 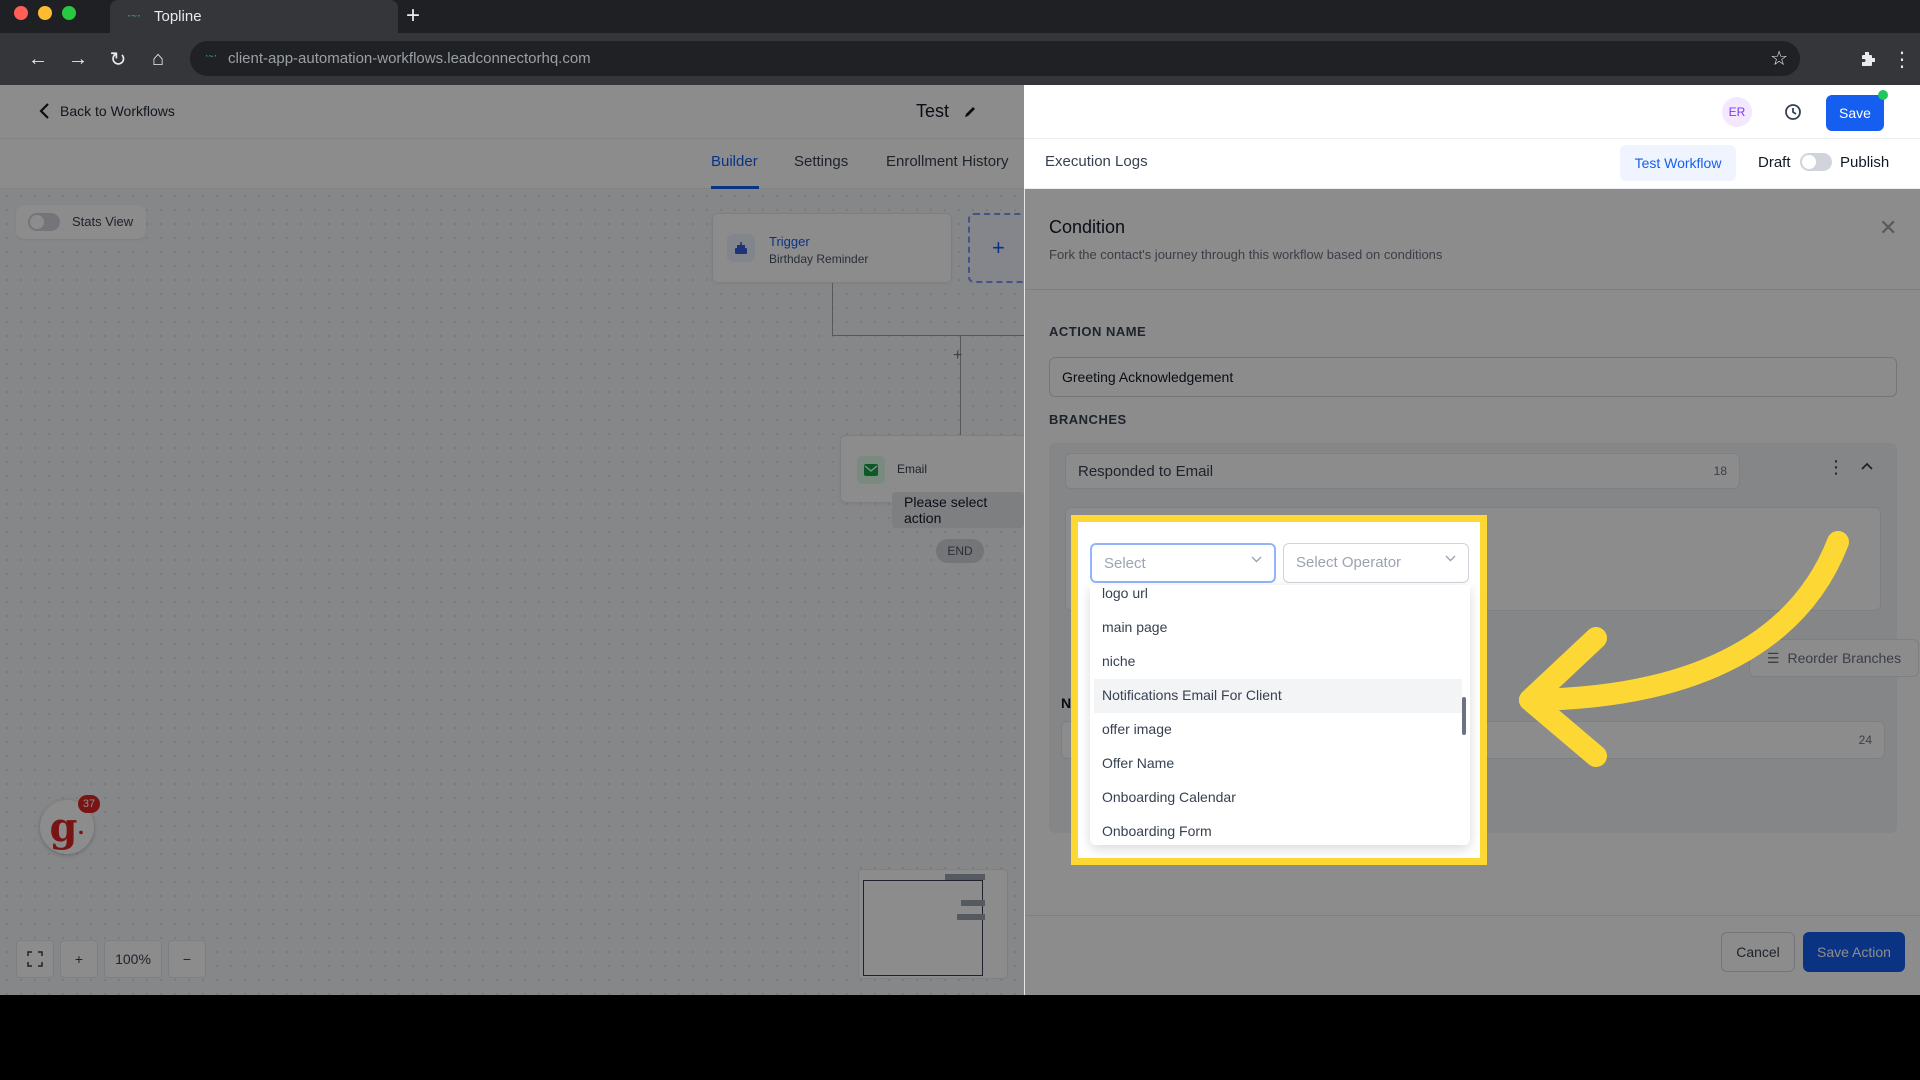 What do you see at coordinates (1779, 58) in the screenshot?
I see `star-icon: ☆` at bounding box center [1779, 58].